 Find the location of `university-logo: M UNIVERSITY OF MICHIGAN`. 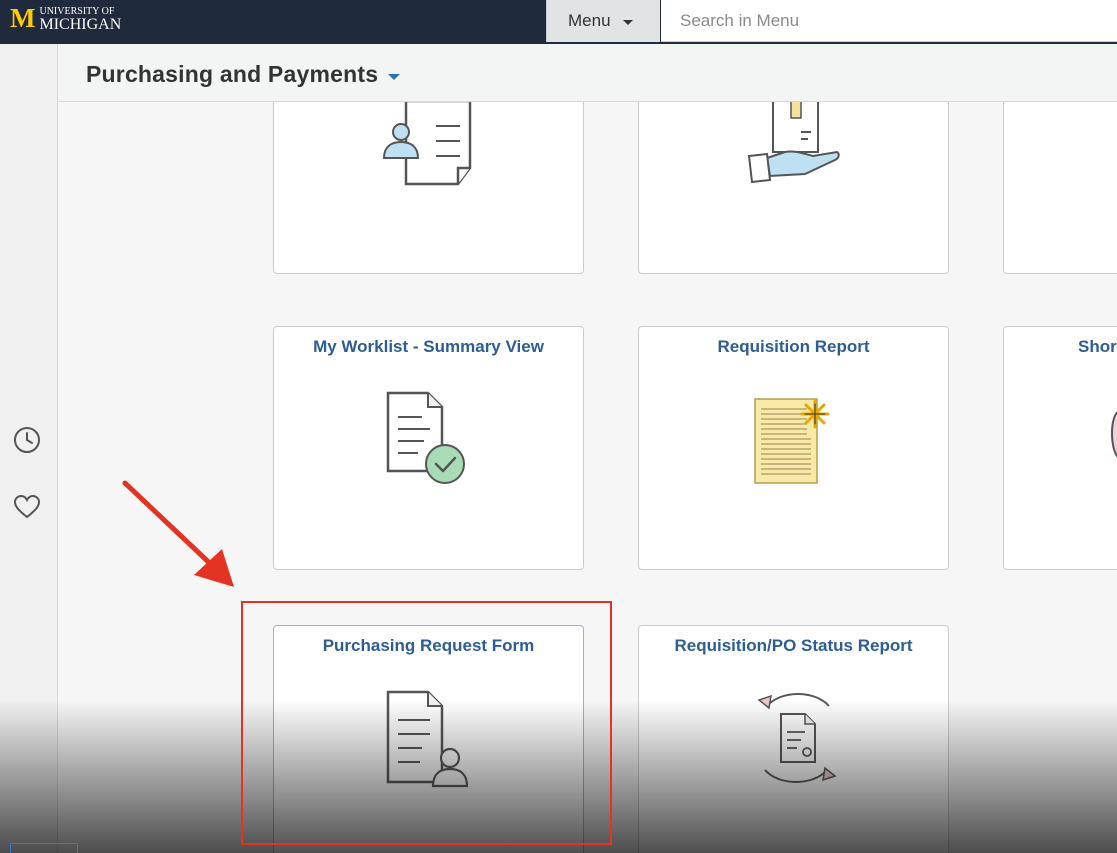

university-logo: M UNIVERSITY OF MICHIGAN is located at coordinates (65, 22).